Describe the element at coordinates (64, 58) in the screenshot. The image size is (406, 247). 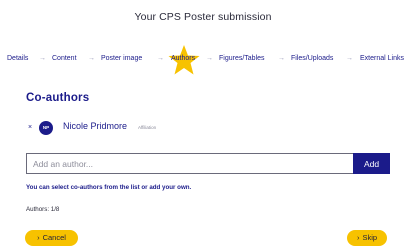
I see `step-content: Content` at that location.